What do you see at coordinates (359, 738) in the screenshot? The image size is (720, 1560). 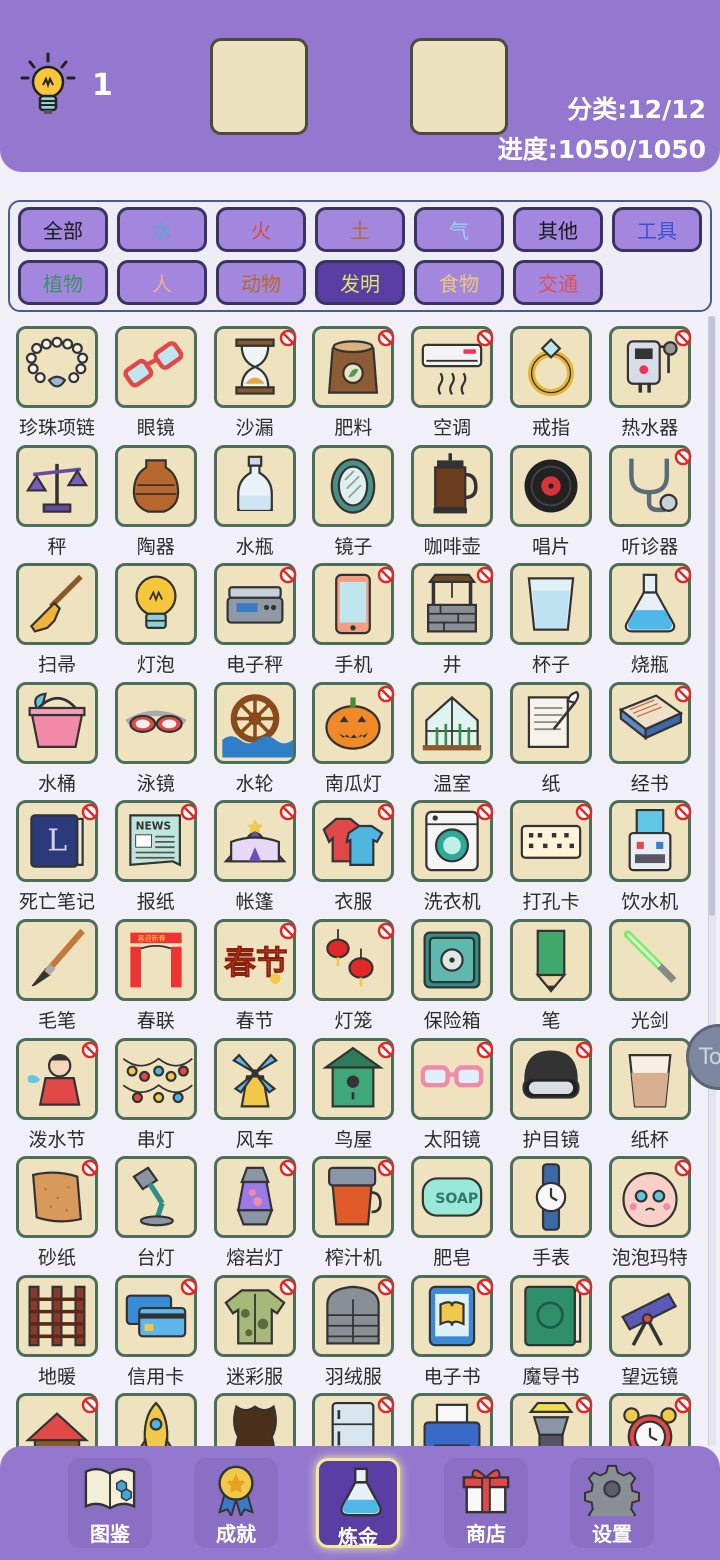 I see `item-card: 南瓜灯` at bounding box center [359, 738].